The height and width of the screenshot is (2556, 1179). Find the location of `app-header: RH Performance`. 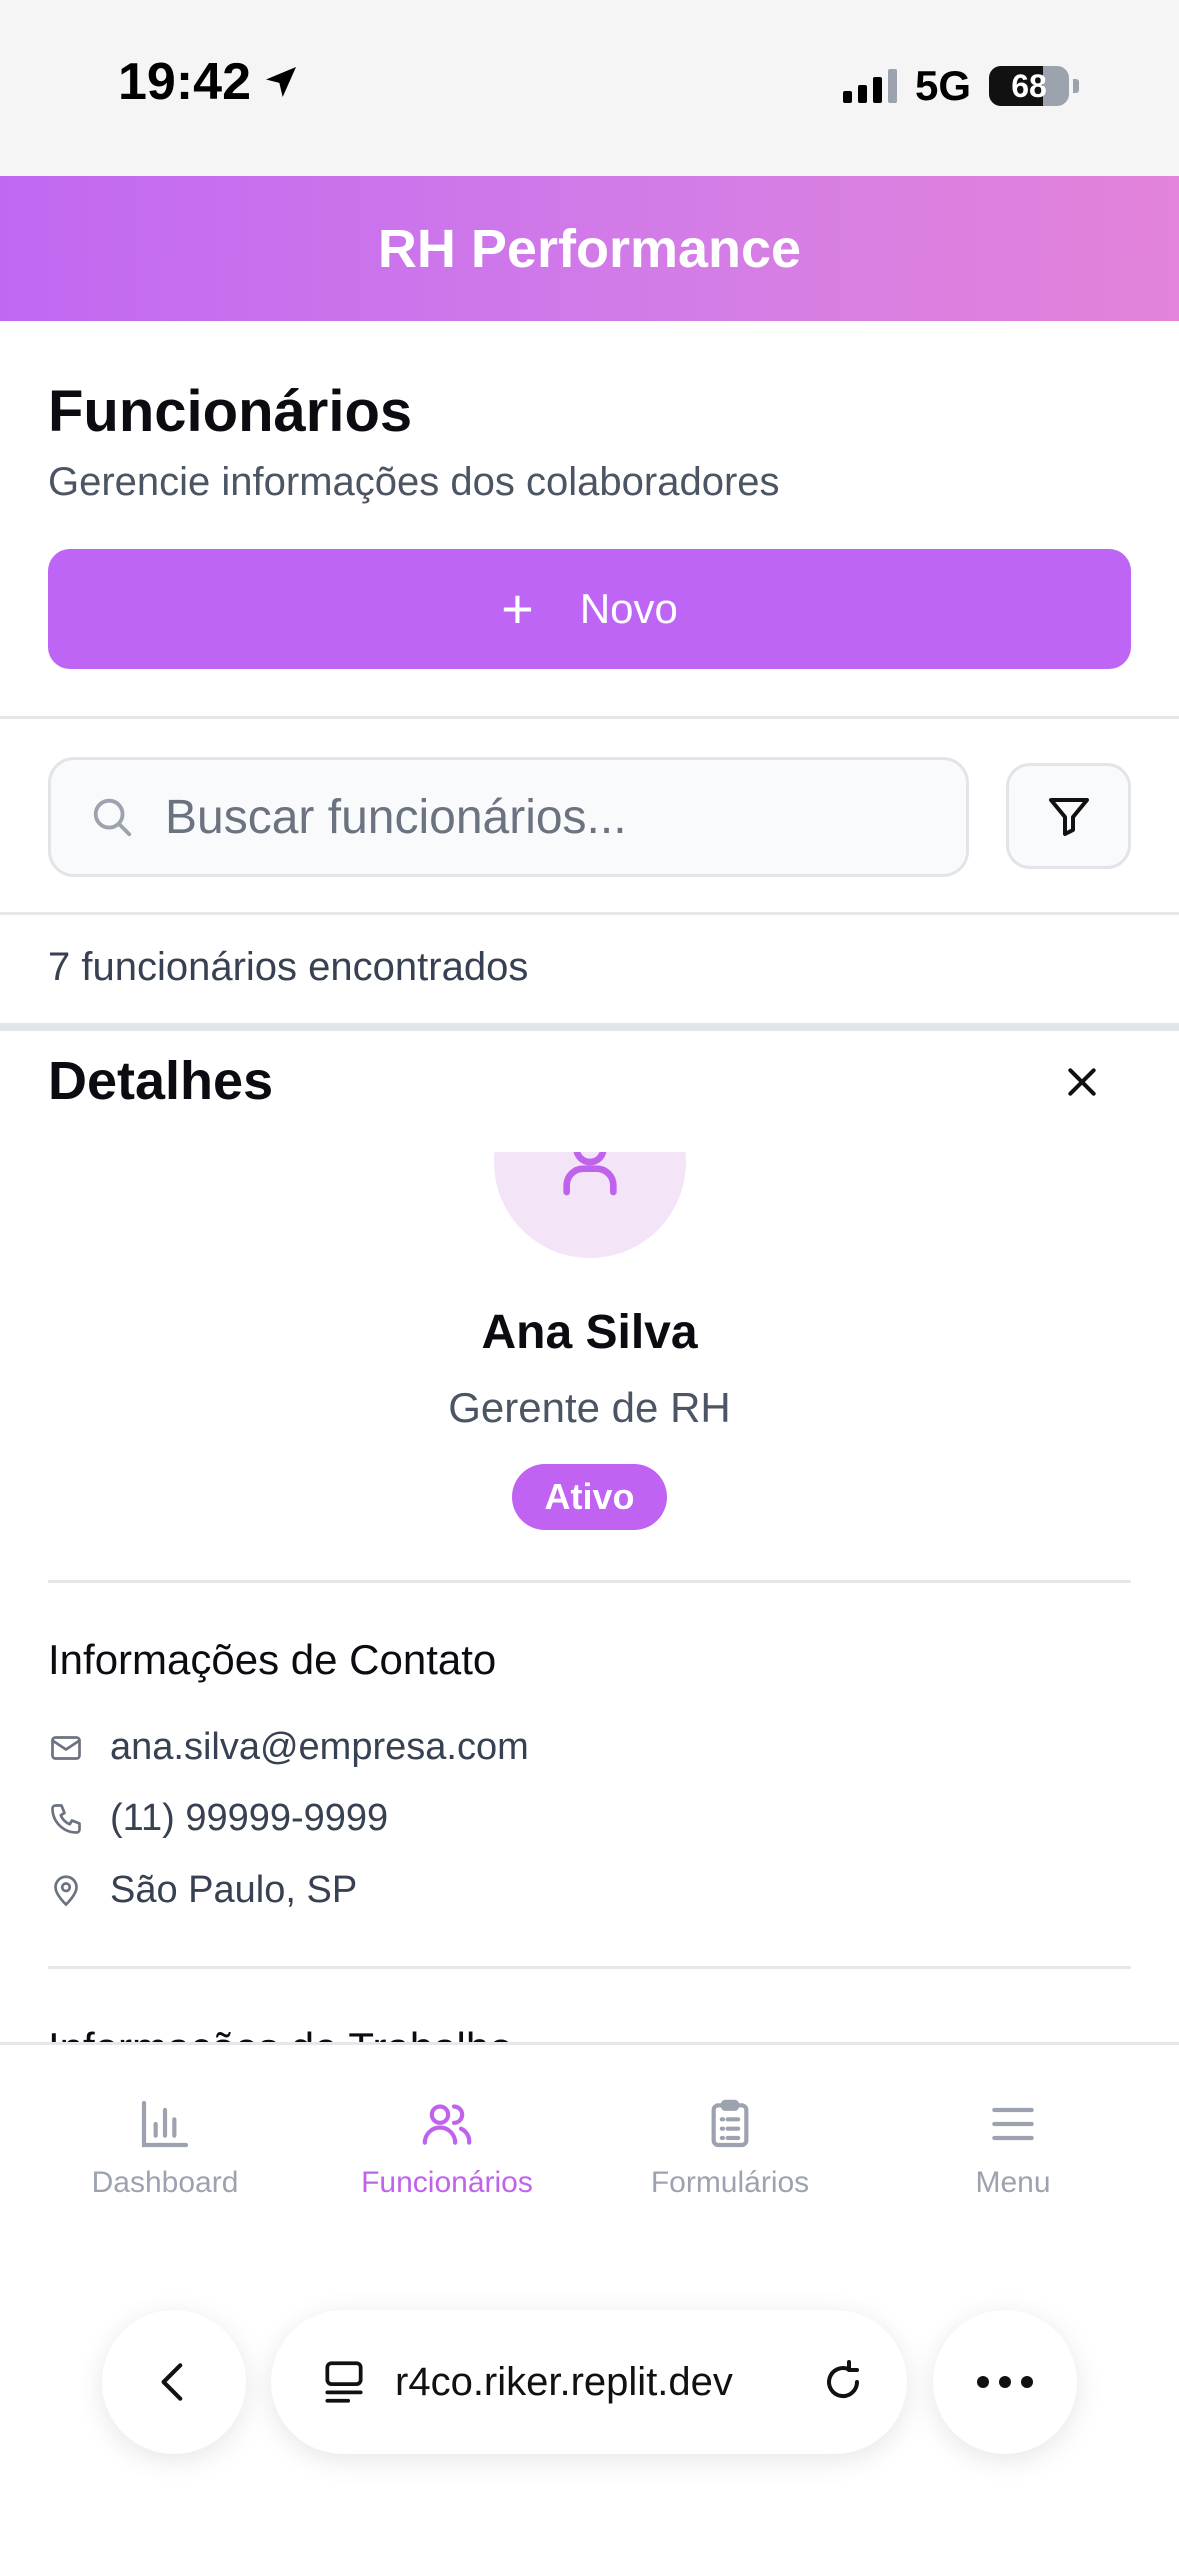

app-header: RH Performance is located at coordinates (589, 248).